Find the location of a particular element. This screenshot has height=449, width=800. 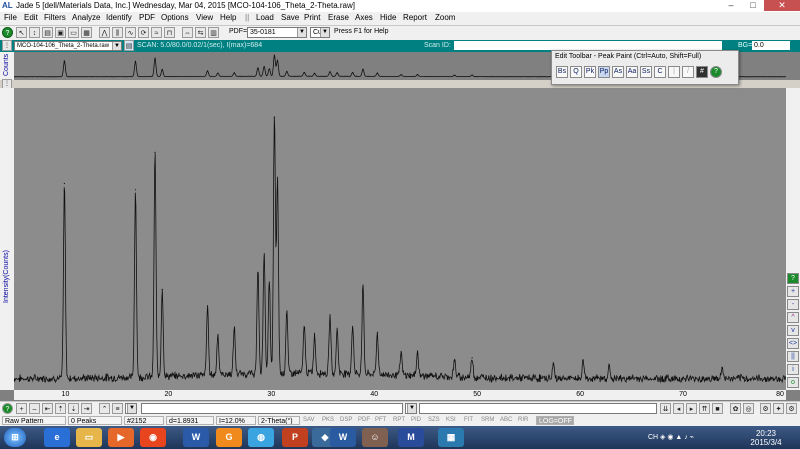

menu-save: Save is located at coordinates (290, 17).